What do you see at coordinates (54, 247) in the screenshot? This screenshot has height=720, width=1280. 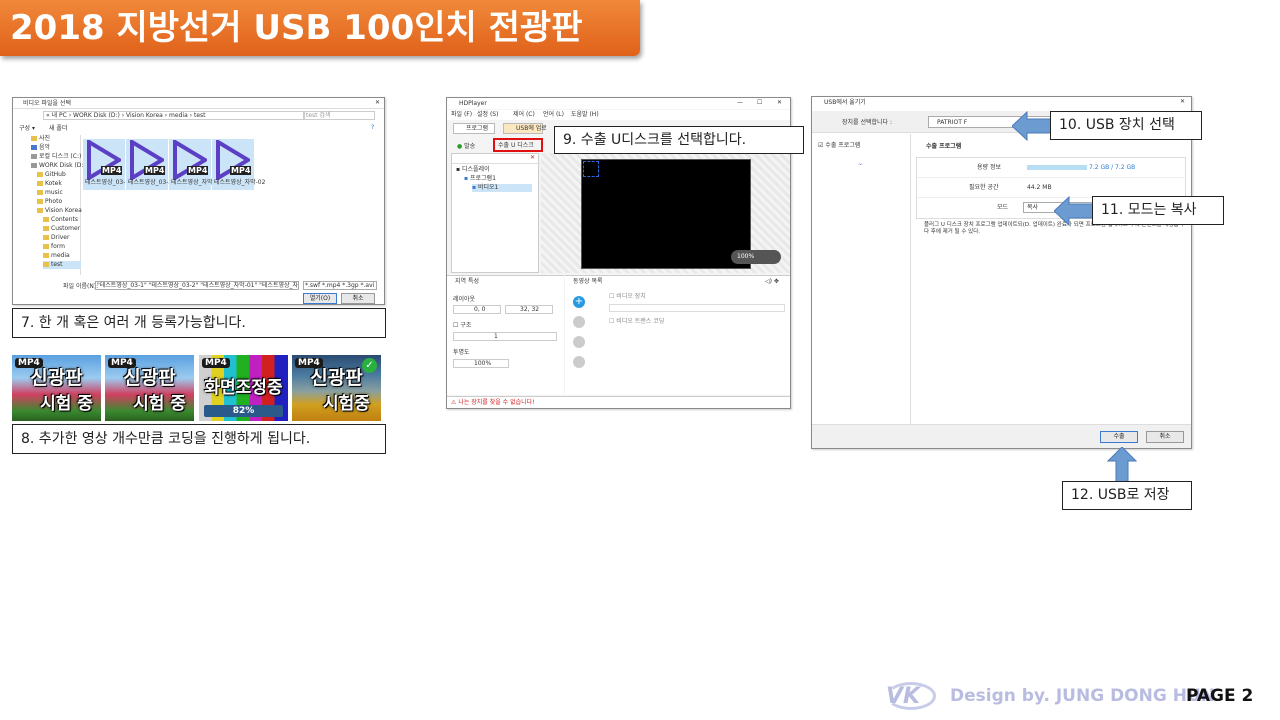 I see `tree-item: form` at bounding box center [54, 247].